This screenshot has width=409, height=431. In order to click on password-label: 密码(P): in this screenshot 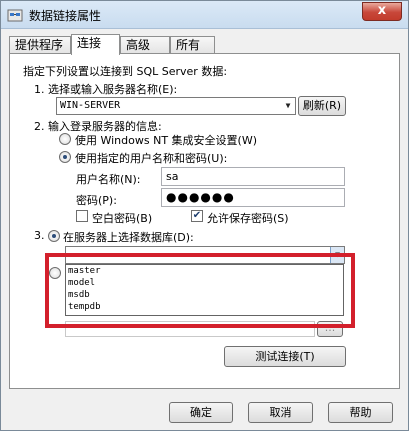, I will do `click(96, 200)`.